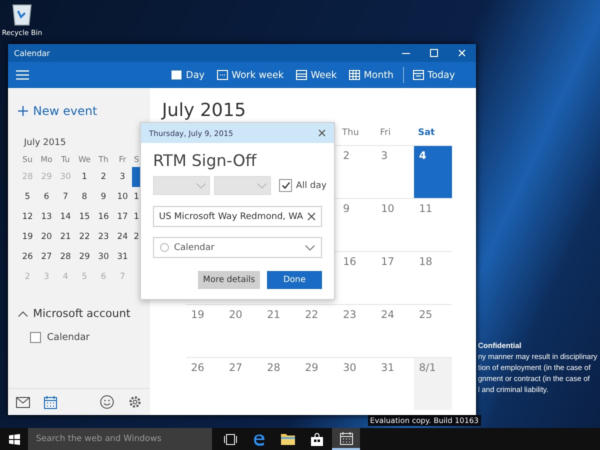 The width and height of the screenshot is (600, 450). Describe the element at coordinates (22, 75) in the screenshot. I see `menu-icon` at that location.